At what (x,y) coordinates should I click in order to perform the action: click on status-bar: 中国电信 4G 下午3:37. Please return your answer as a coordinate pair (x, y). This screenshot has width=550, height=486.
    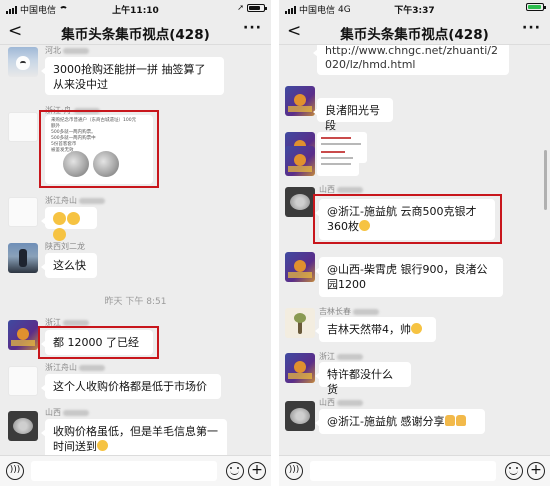
    Looking at the image, I should click on (414, 9).